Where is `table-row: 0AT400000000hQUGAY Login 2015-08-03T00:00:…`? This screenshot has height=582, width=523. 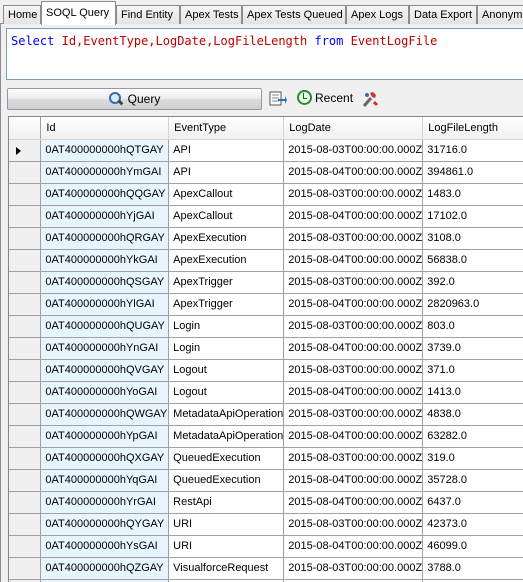 table-row: 0AT400000000hQUGAY Login 2015-08-03T00:00:… is located at coordinates (266, 326).